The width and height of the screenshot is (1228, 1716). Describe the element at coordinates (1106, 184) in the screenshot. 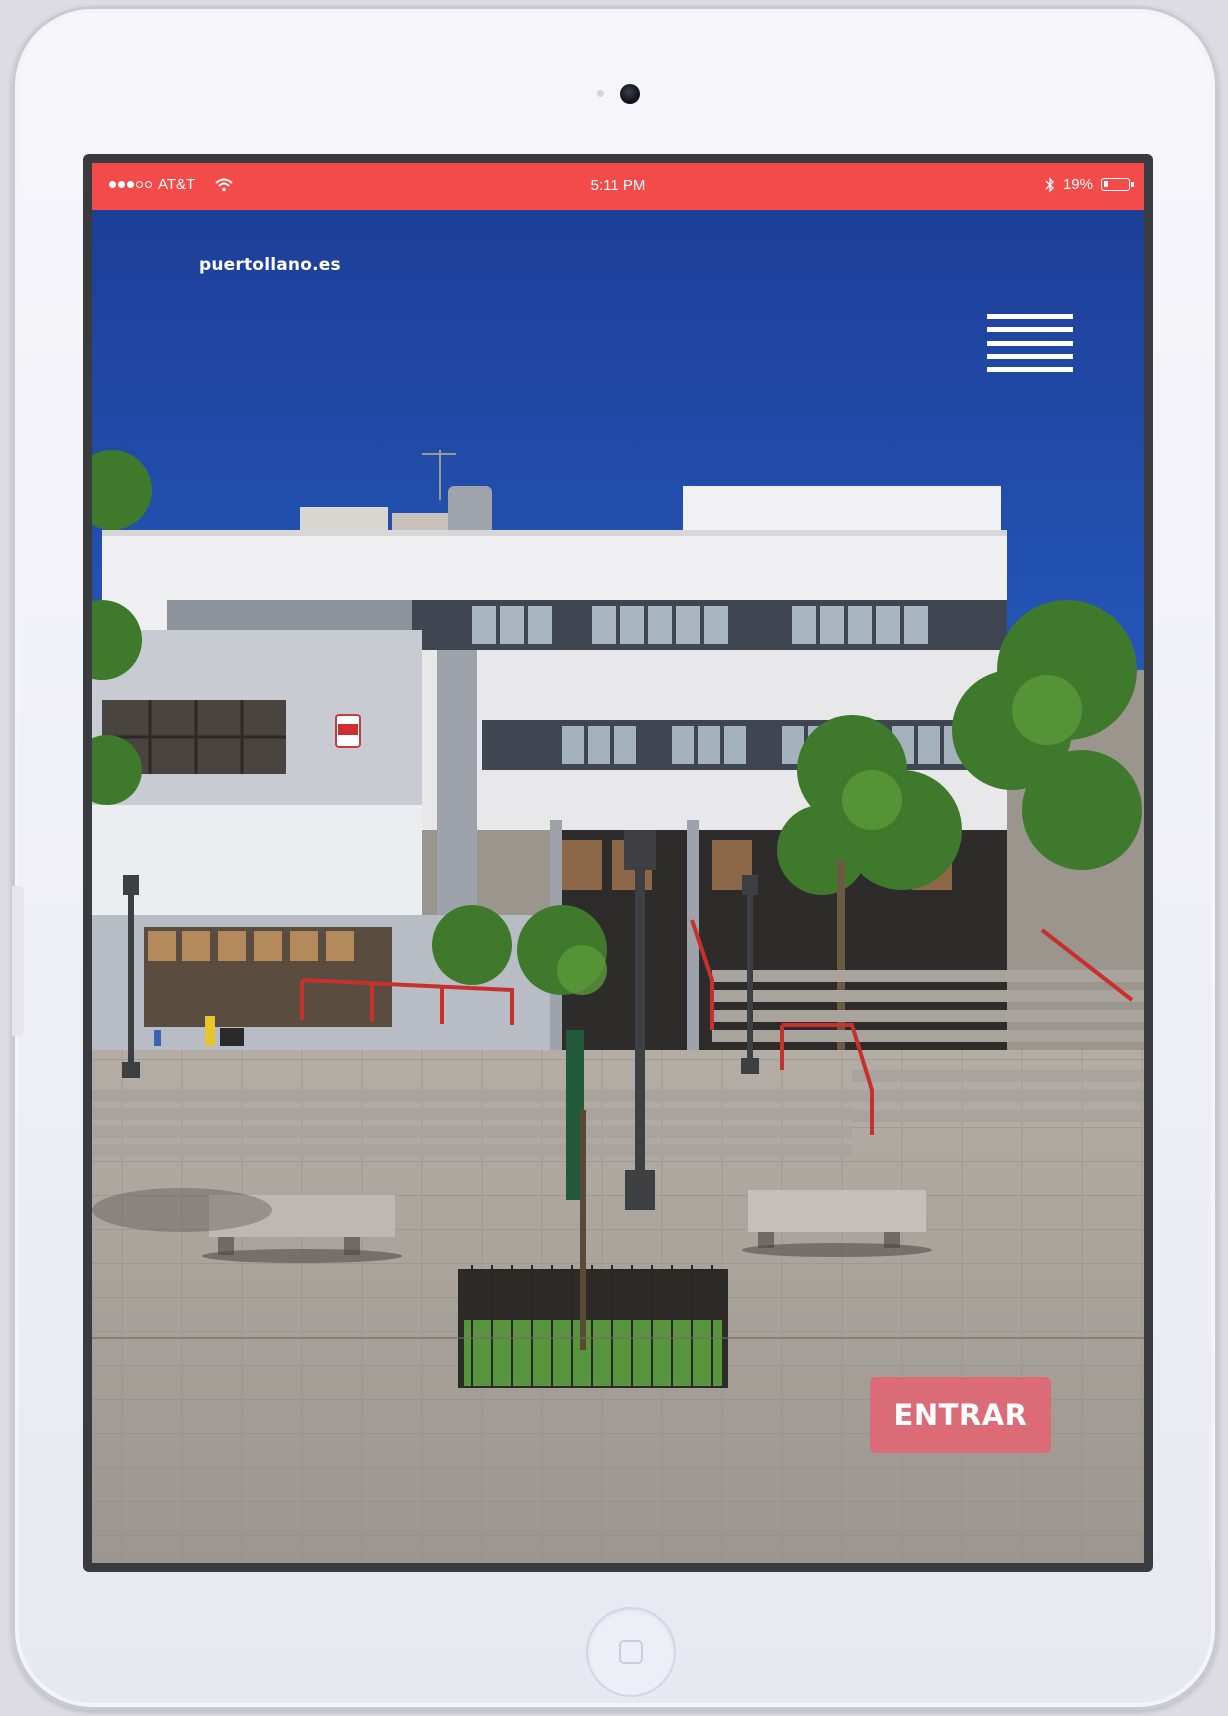

I see `battery-fill` at that location.